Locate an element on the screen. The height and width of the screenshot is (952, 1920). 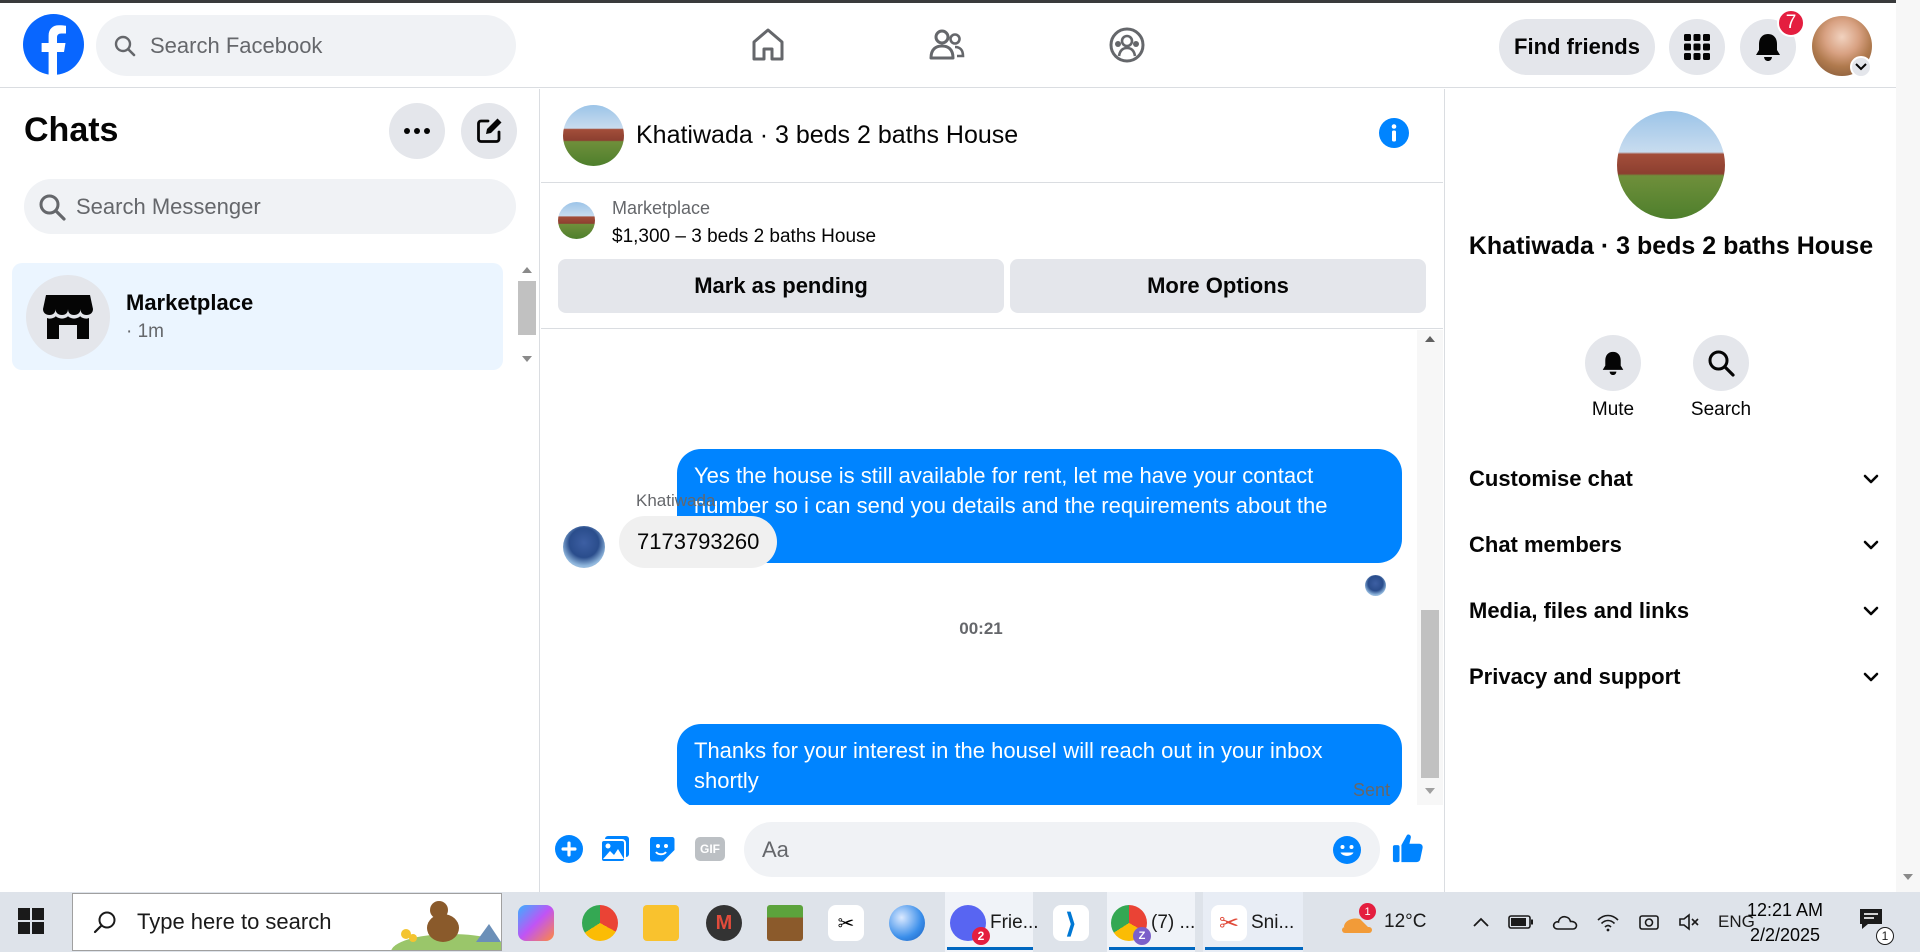
start-button is located at coordinates (31, 923).